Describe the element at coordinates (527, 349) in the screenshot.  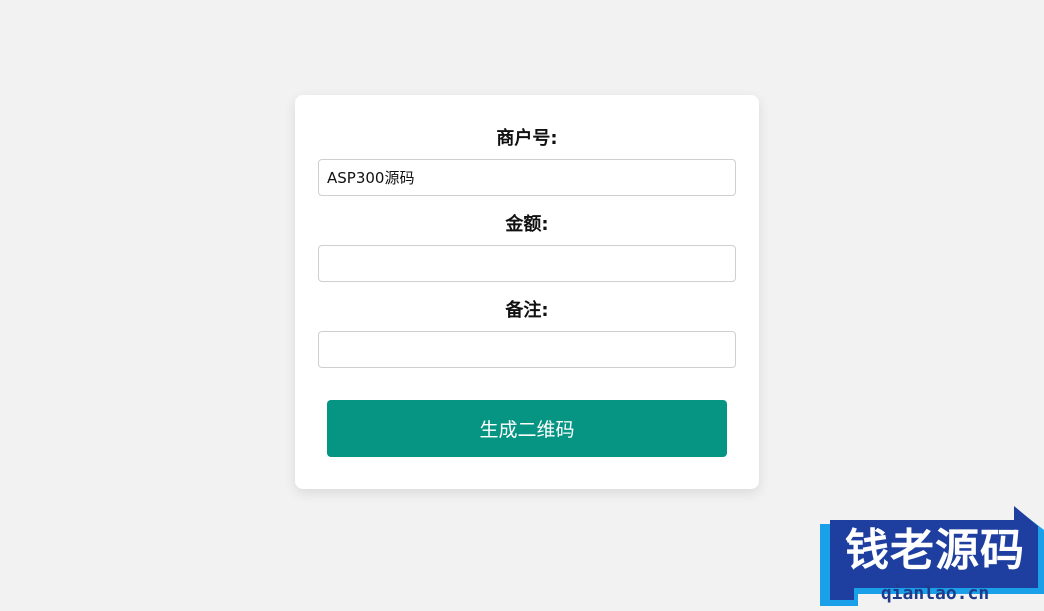
I see `remark-input` at that location.